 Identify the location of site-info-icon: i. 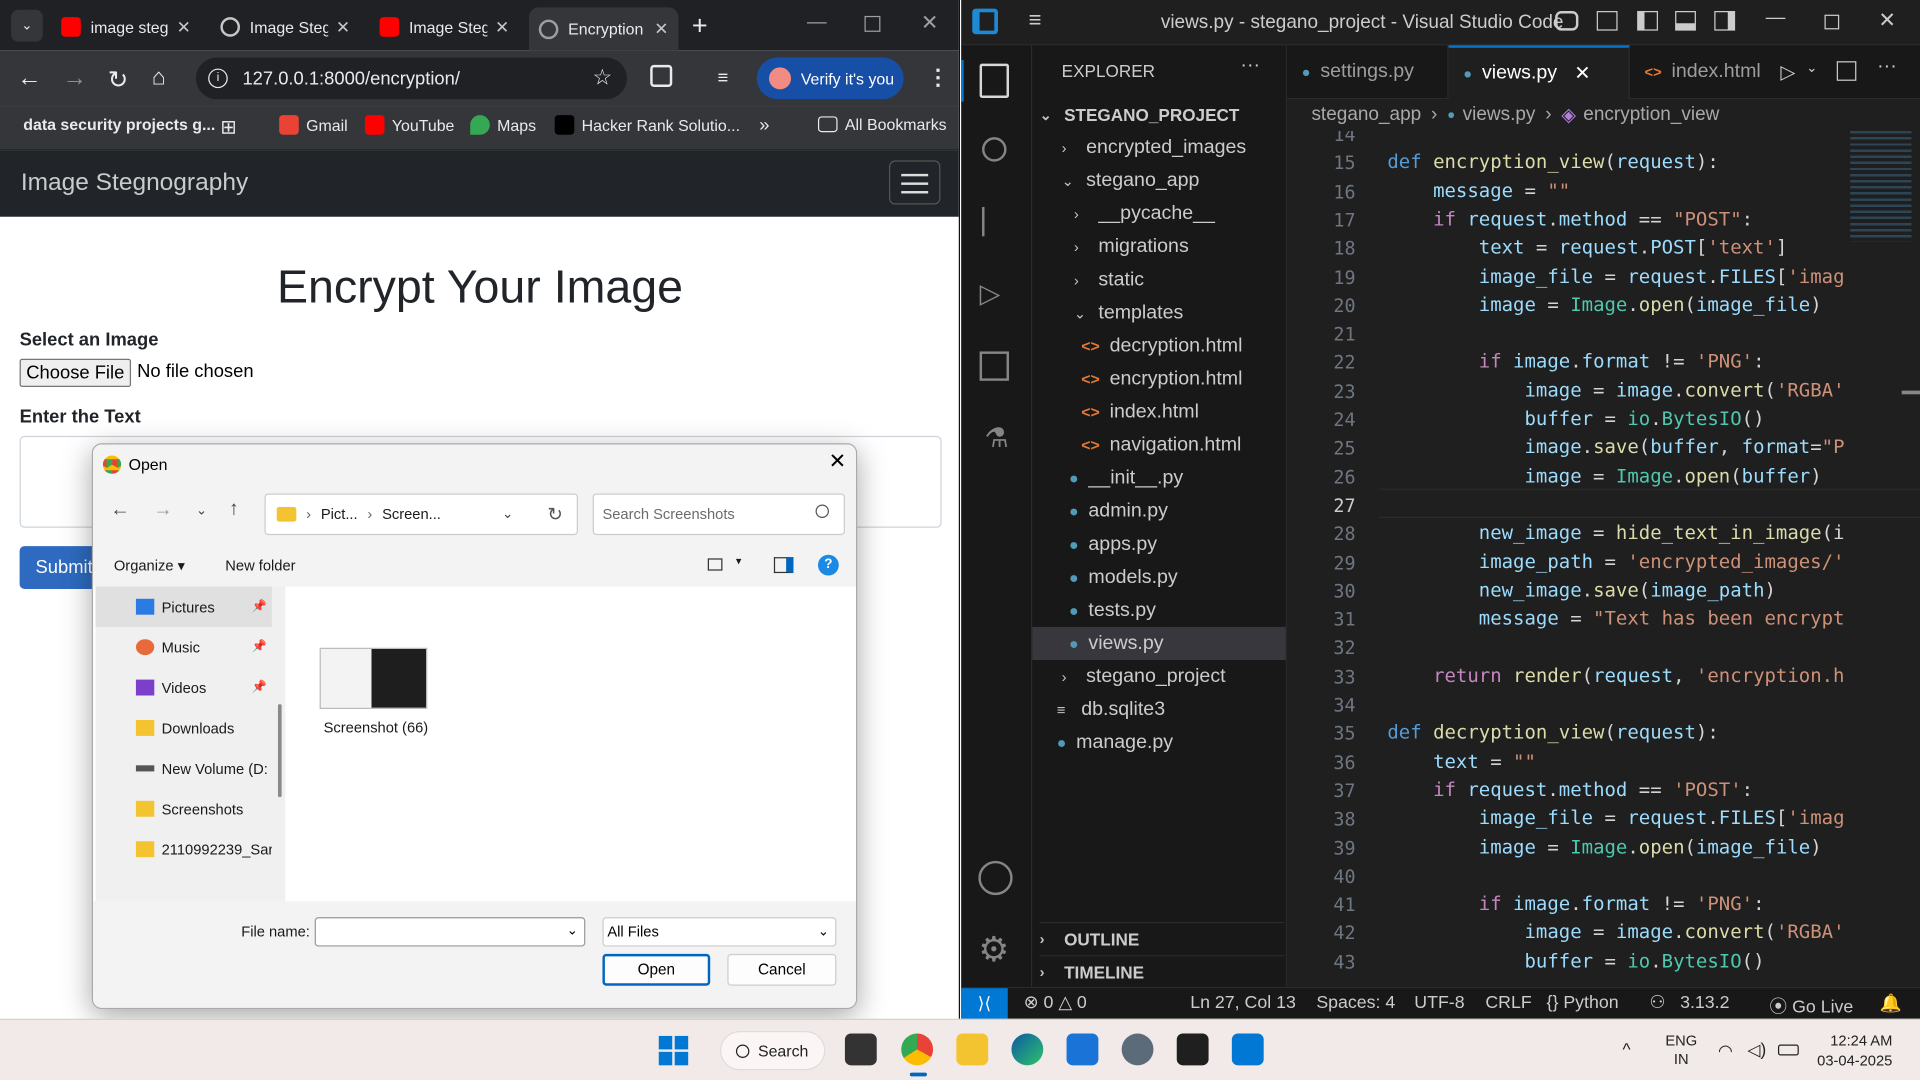
(218, 78).